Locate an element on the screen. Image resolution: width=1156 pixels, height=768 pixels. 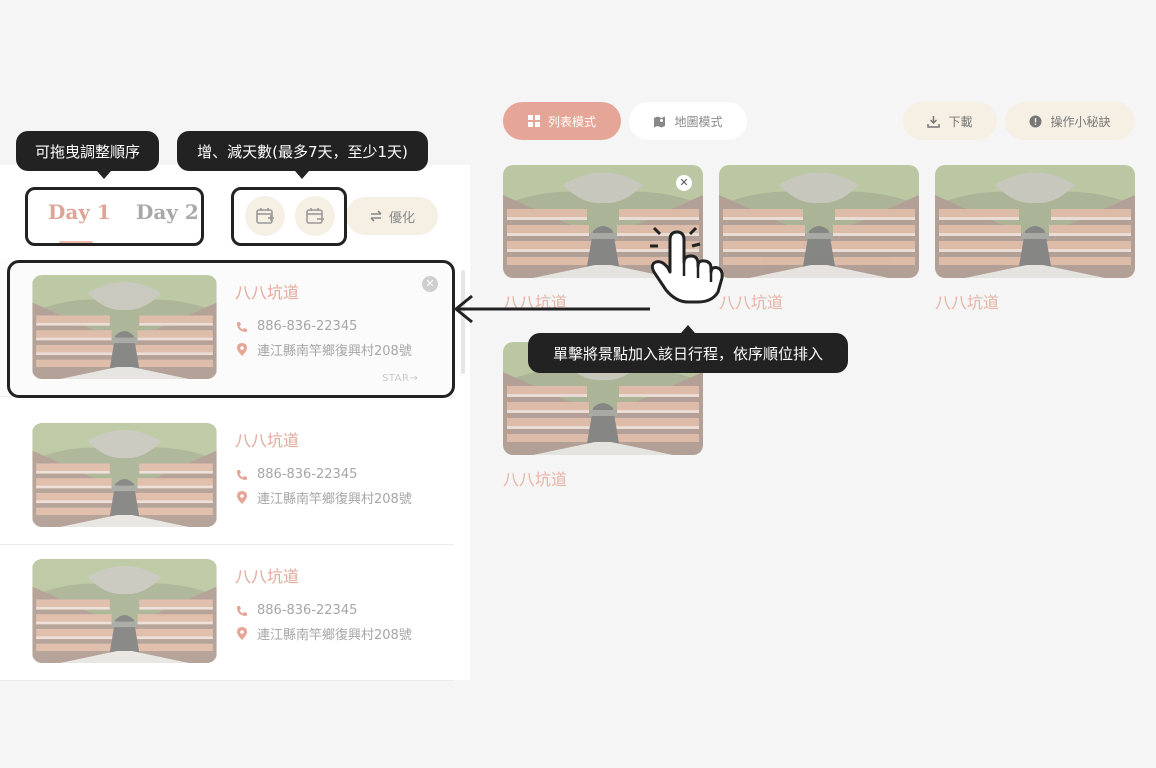
tips-button: 操作小秘訣 is located at coordinates (1070, 121).